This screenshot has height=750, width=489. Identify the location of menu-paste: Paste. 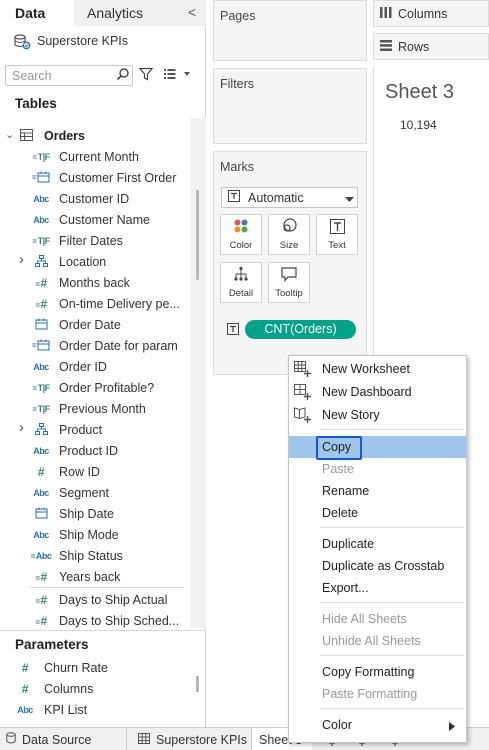
(377, 469).